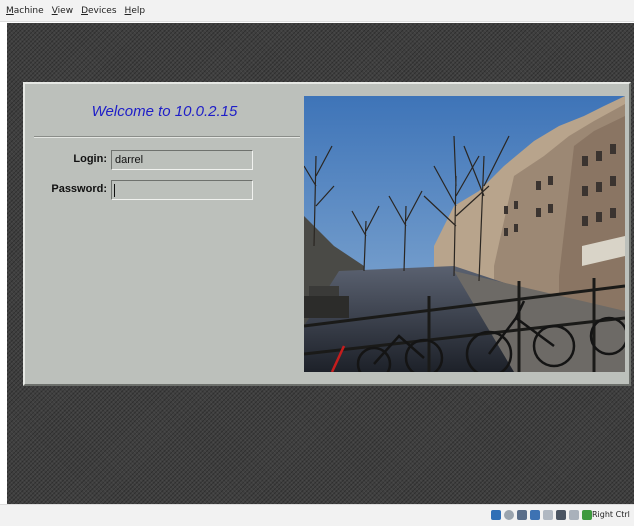 The width and height of the screenshot is (634, 526). I want to click on mouse-integration-icon, so click(574, 515).